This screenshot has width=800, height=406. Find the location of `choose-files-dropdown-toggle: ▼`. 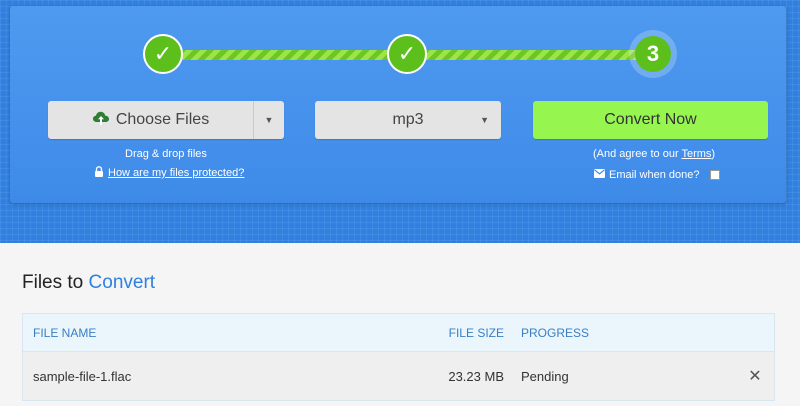

choose-files-dropdown-toggle: ▼ is located at coordinates (269, 120).